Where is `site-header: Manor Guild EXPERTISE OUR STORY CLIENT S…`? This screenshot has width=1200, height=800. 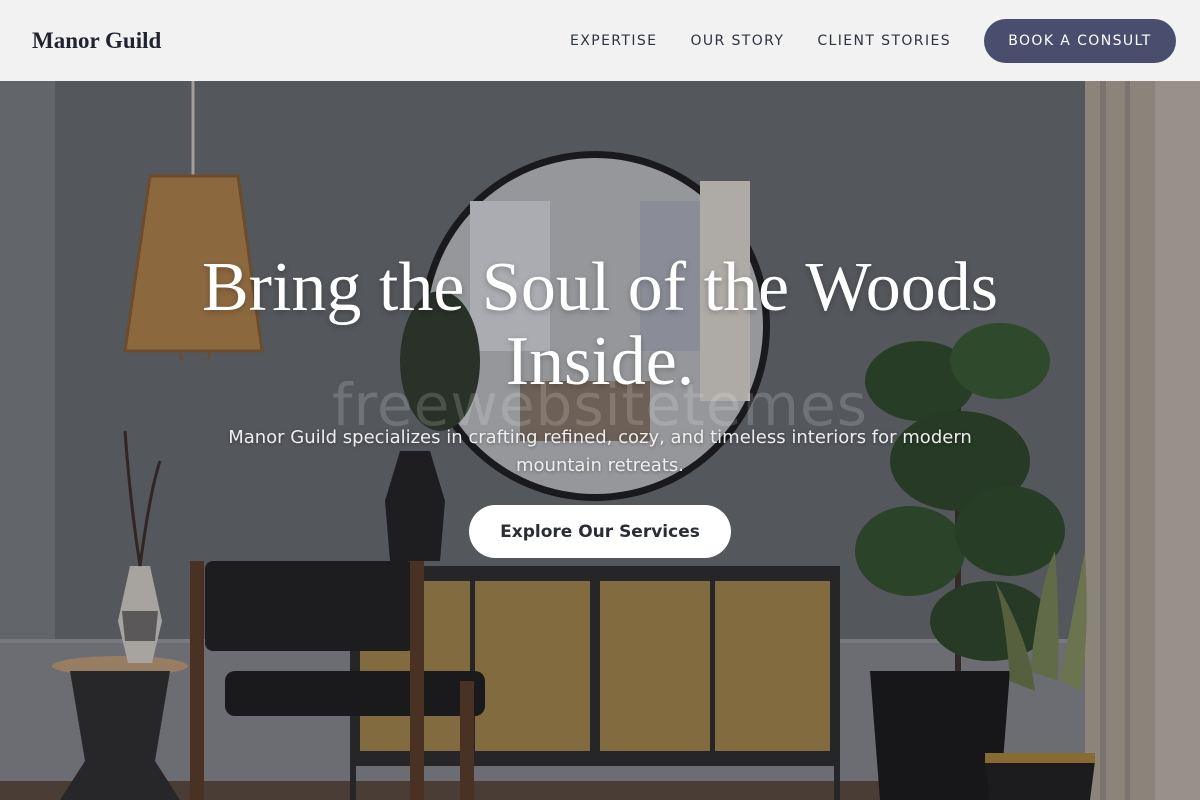 site-header: Manor Guild EXPERTISE OUR STORY CLIENT S… is located at coordinates (600, 40).